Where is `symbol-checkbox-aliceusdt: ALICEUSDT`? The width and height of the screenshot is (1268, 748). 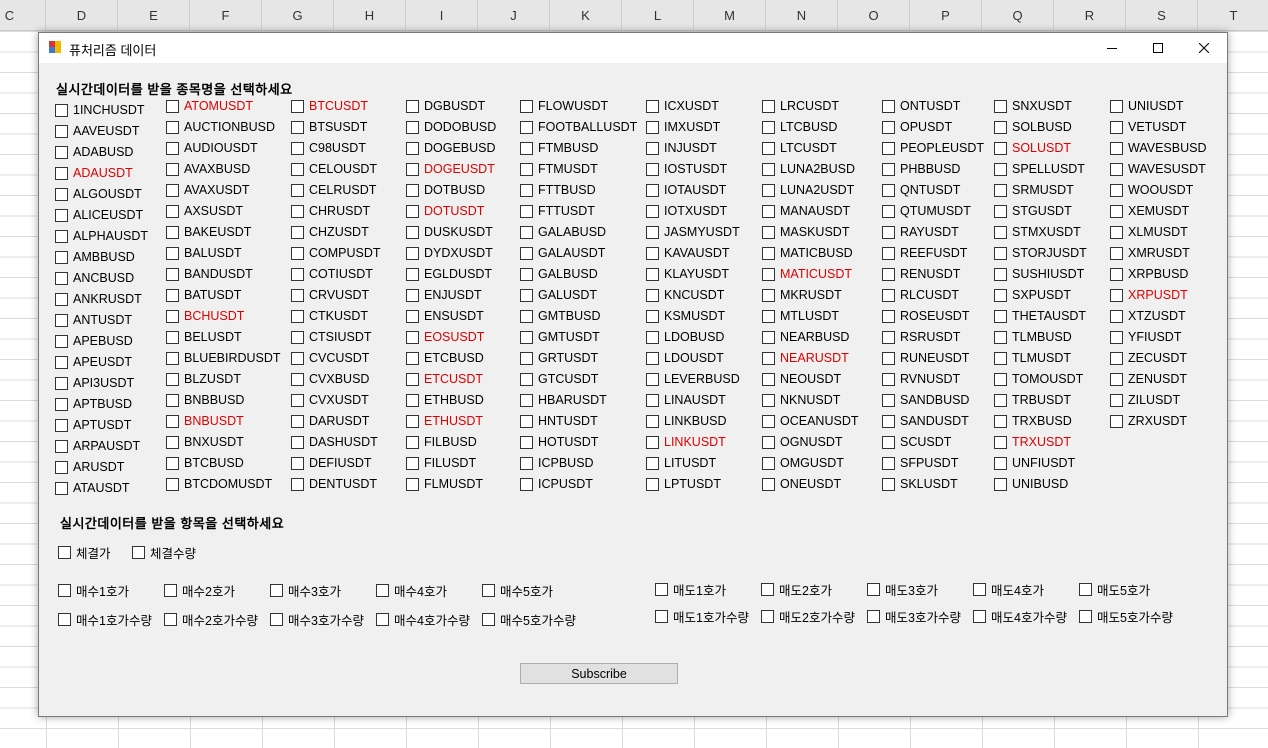 symbol-checkbox-aliceusdt: ALICEUSDT is located at coordinates (99, 215).